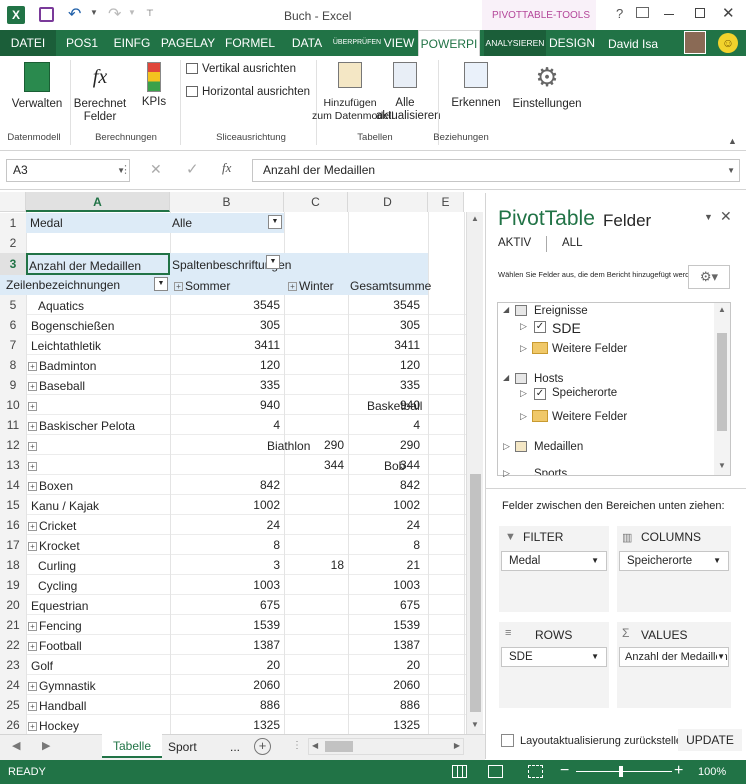 The width and height of the screenshot is (746, 784). What do you see at coordinates (449, 43) in the screenshot?
I see `tab-powerpivot: POWERPI` at bounding box center [449, 43].